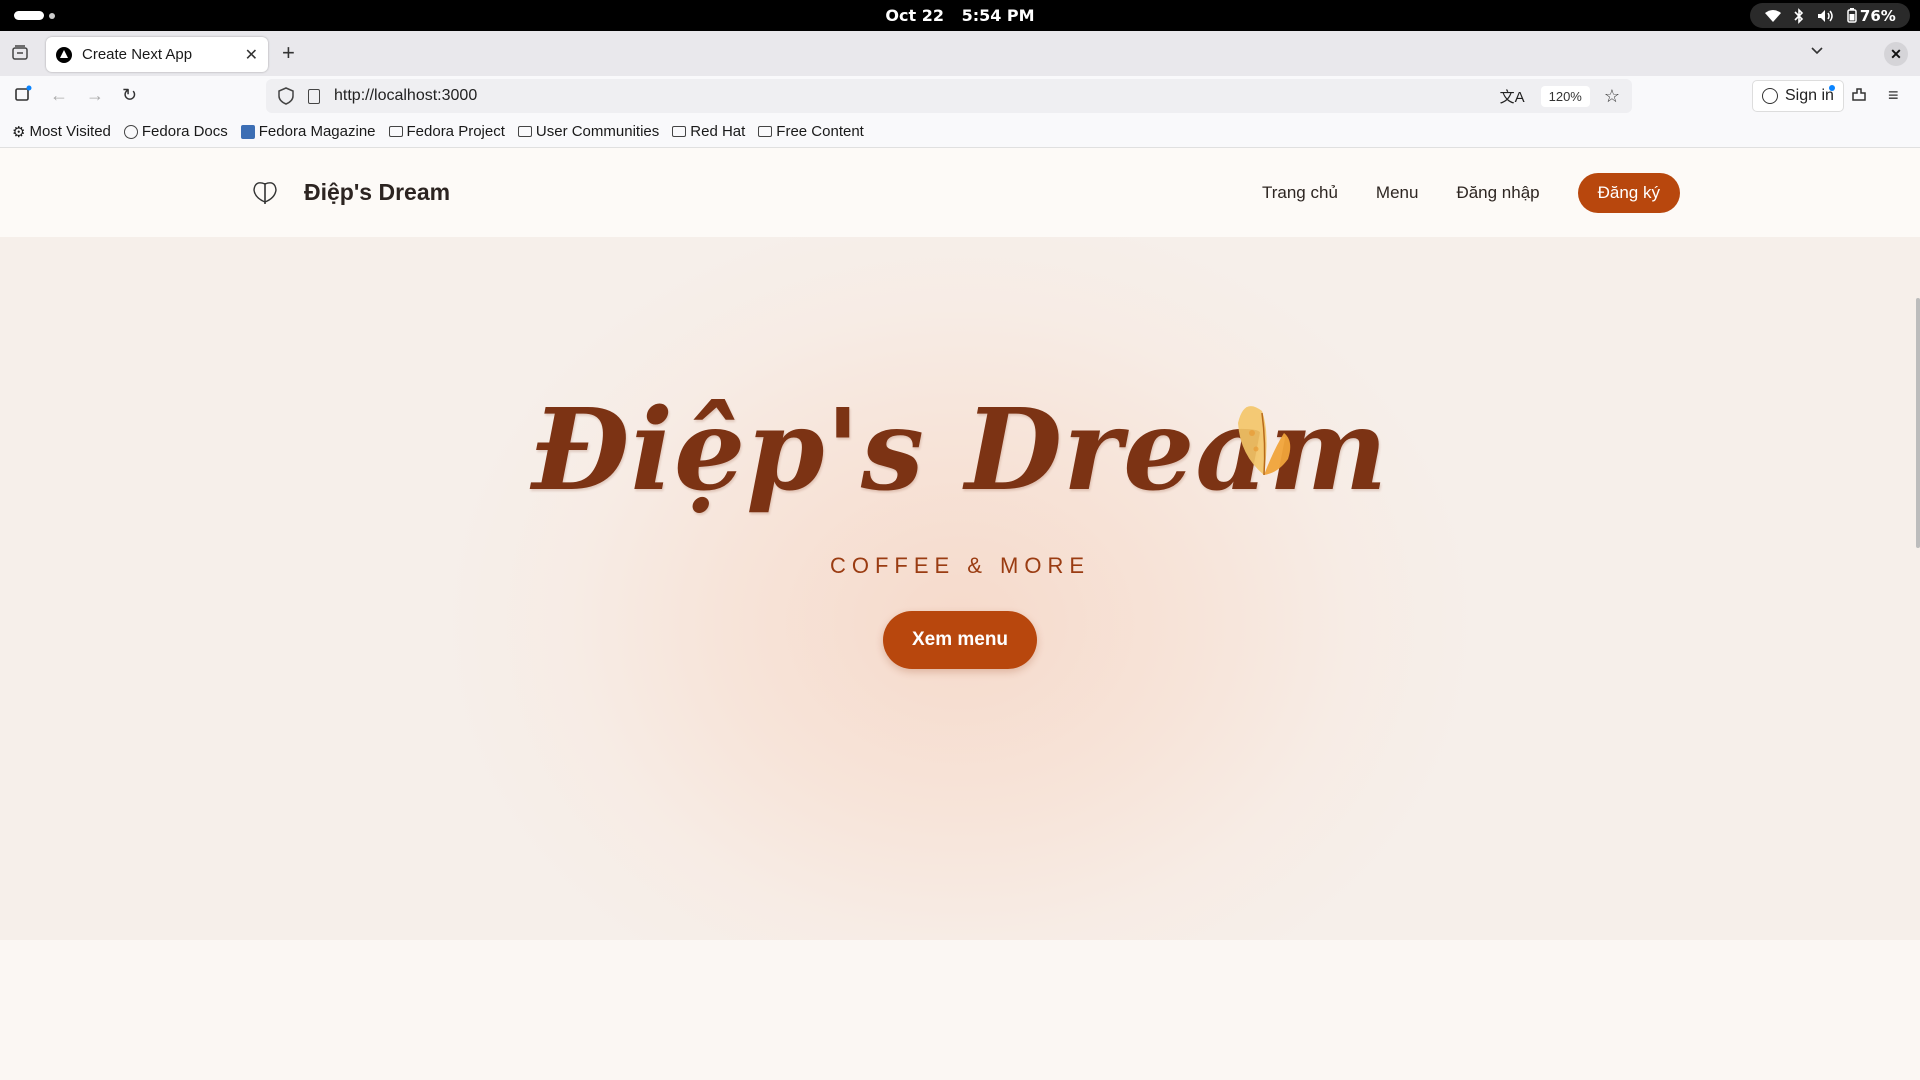 This screenshot has width=1920, height=1080. I want to click on hero-title: Điệp's Dream, so click(960, 450).